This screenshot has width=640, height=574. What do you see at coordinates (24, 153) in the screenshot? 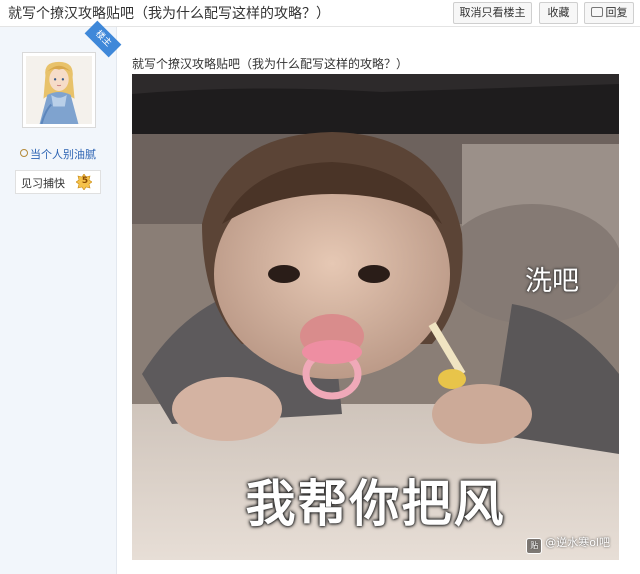
I see `user-icon` at bounding box center [24, 153].